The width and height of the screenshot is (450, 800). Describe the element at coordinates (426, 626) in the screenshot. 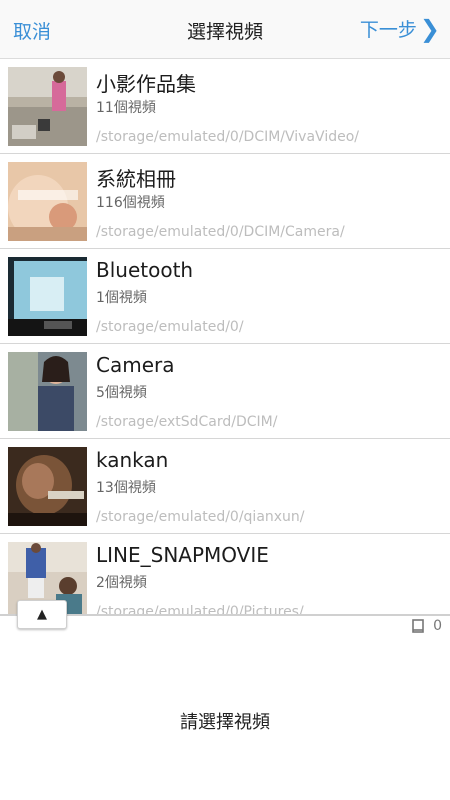

I see `selected-count: 0` at that location.